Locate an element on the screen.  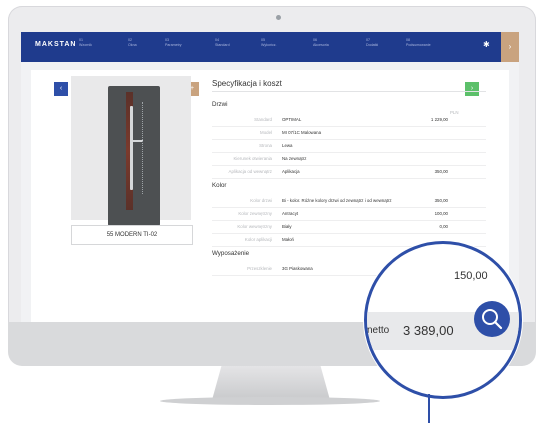
nav-item-6: 06 Akcesoria is located at coordinates (331, 43).